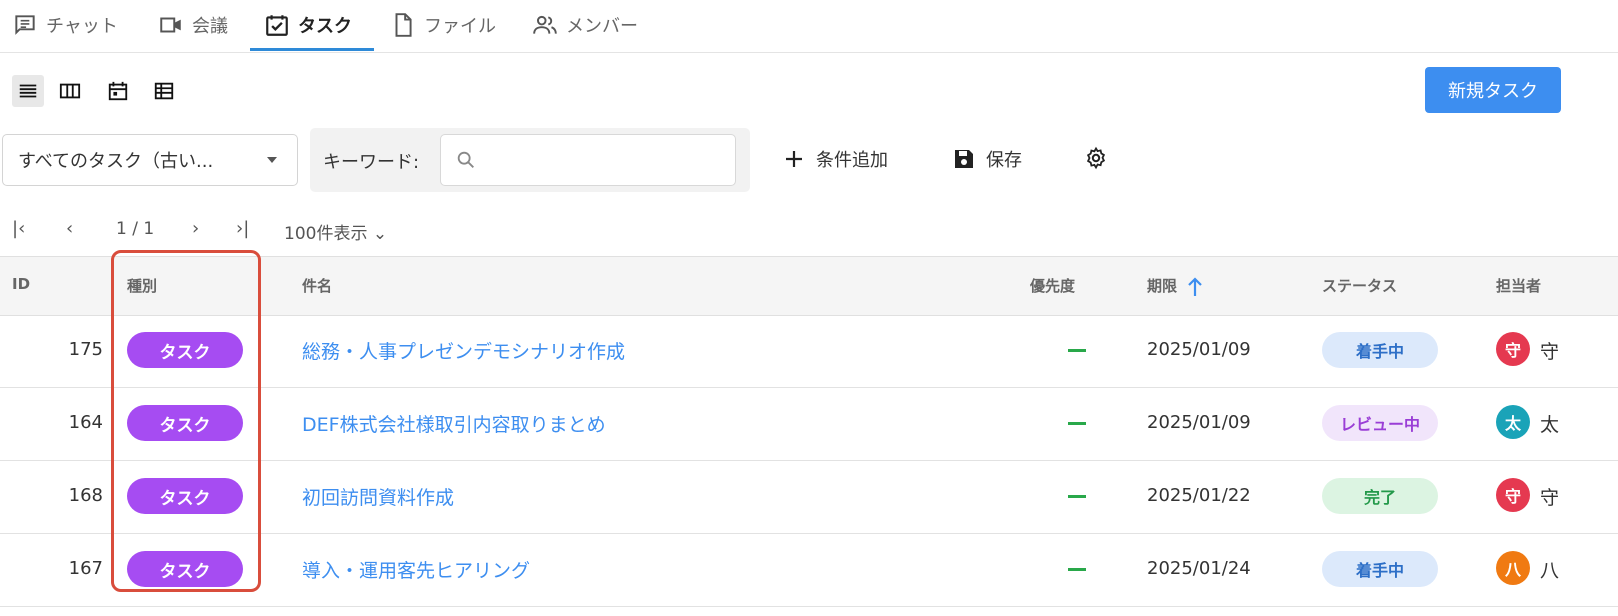  I want to click on per-page-select: 100件表示 ⌄, so click(335, 231).